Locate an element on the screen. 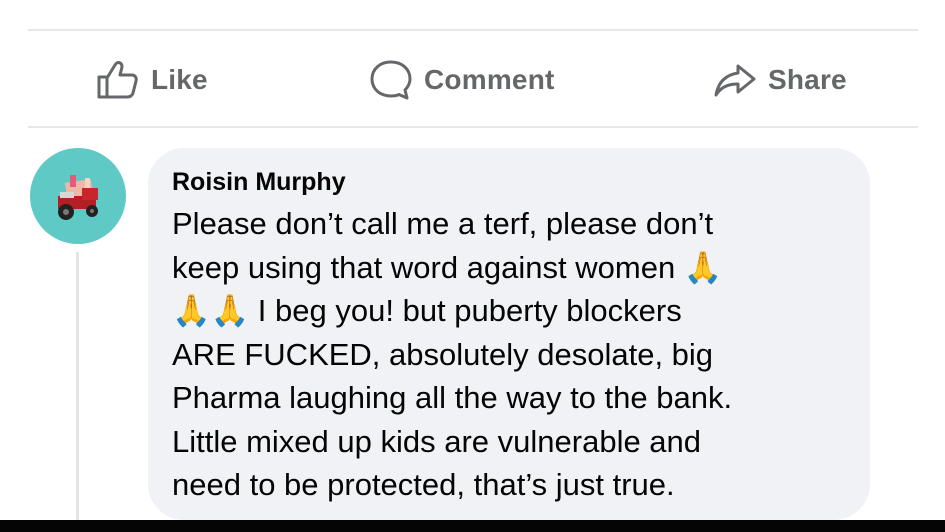 The width and height of the screenshot is (945, 532). share-label: Share is located at coordinates (807, 79).